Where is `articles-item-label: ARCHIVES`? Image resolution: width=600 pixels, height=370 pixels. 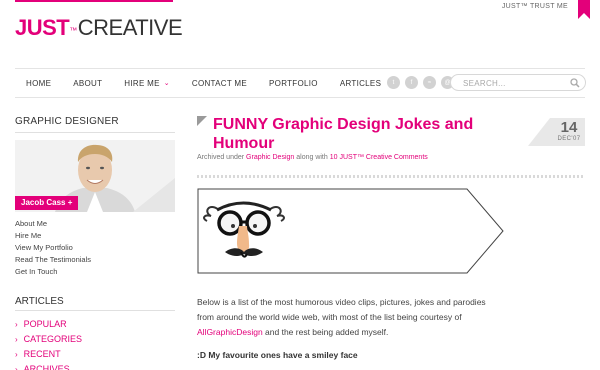 articles-item-label: ARCHIVES is located at coordinates (46, 367).